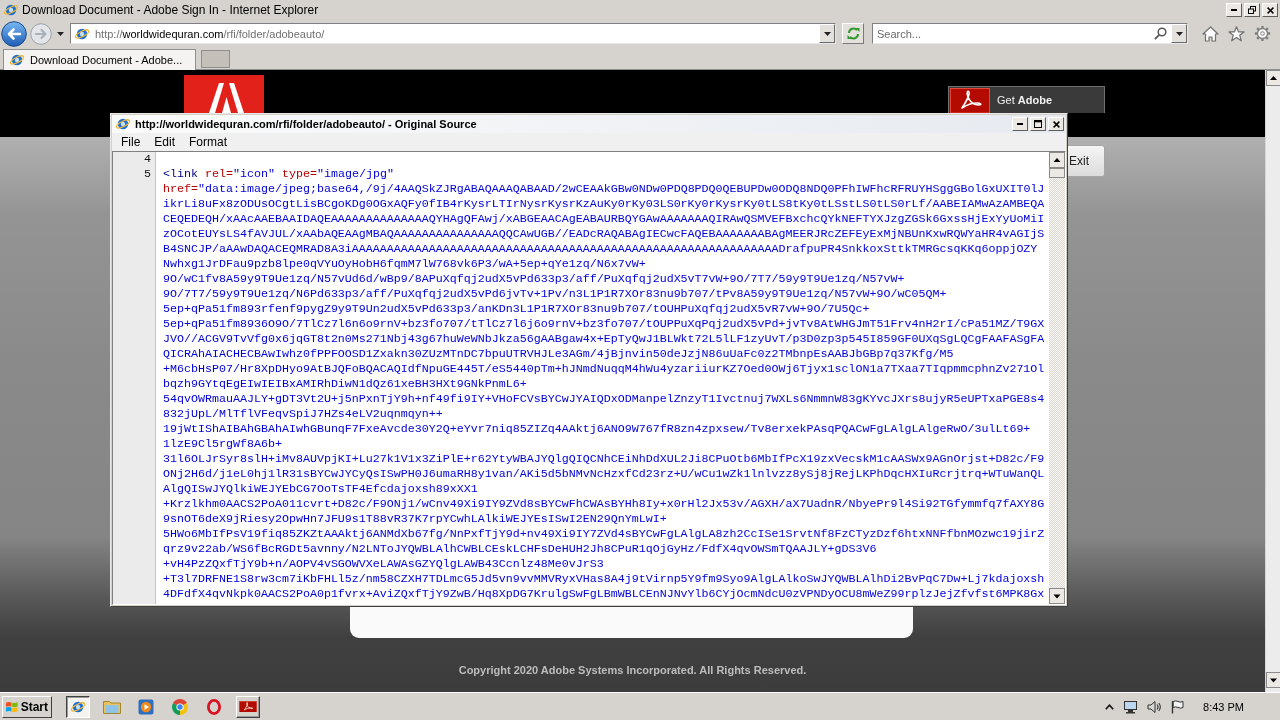 This screenshot has width=1280, height=720. What do you see at coordinates (345, 384) in the screenshot?
I see `code-line: bqzh9GYtqEgEIwIEIBxAMIRhDiwN1dQz61xeBH3HXt9GNkPnmL6+` at bounding box center [345, 384].